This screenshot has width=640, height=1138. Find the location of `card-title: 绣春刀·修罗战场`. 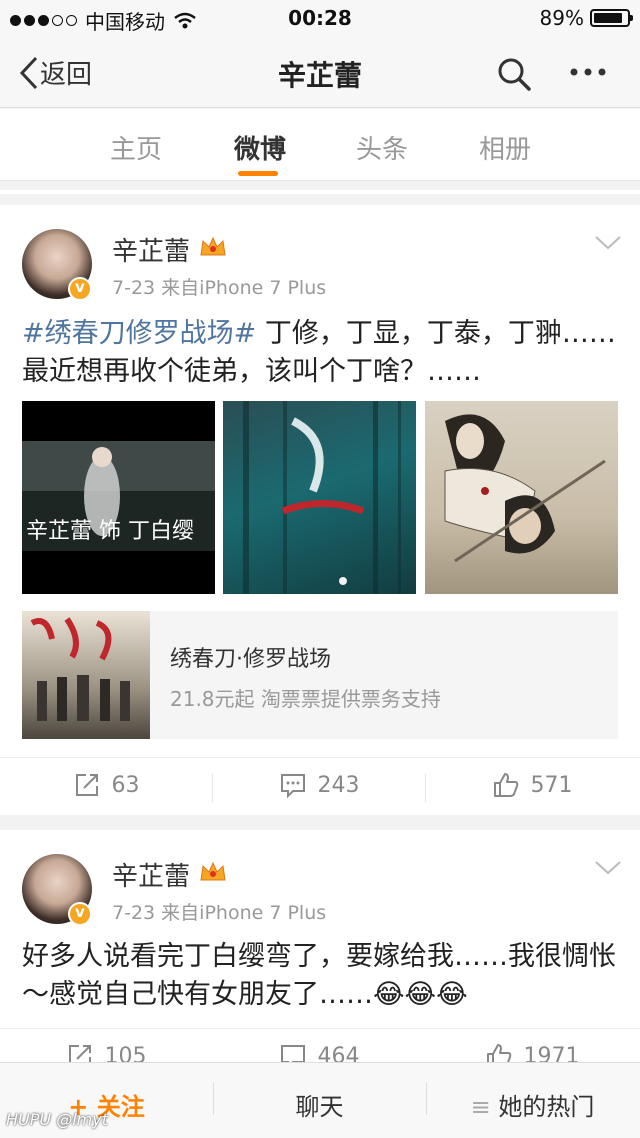

card-title: 绣春刀·修罗战场 is located at coordinates (250, 659).